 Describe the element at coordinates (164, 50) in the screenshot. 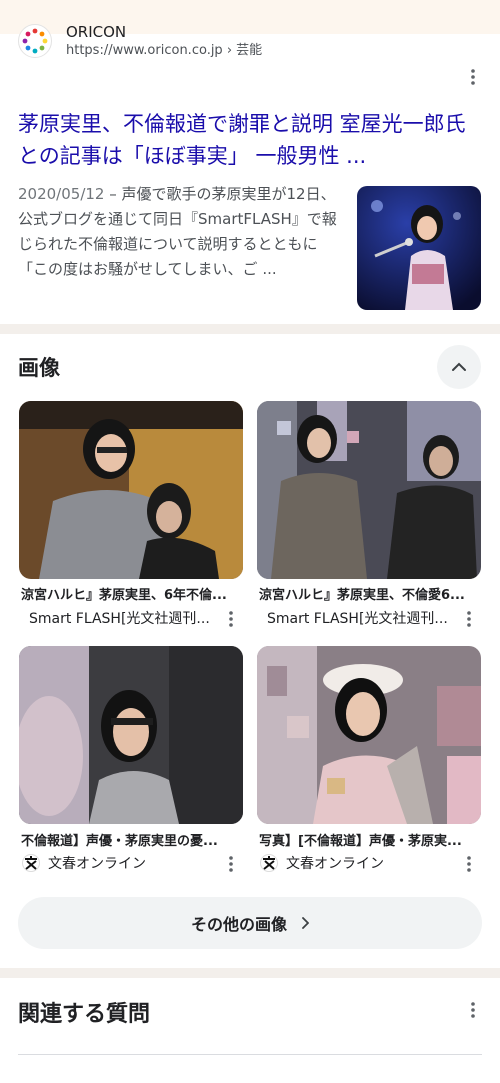

I see `result-source-url: https://www.oricon.co.jp › 芸能` at that location.